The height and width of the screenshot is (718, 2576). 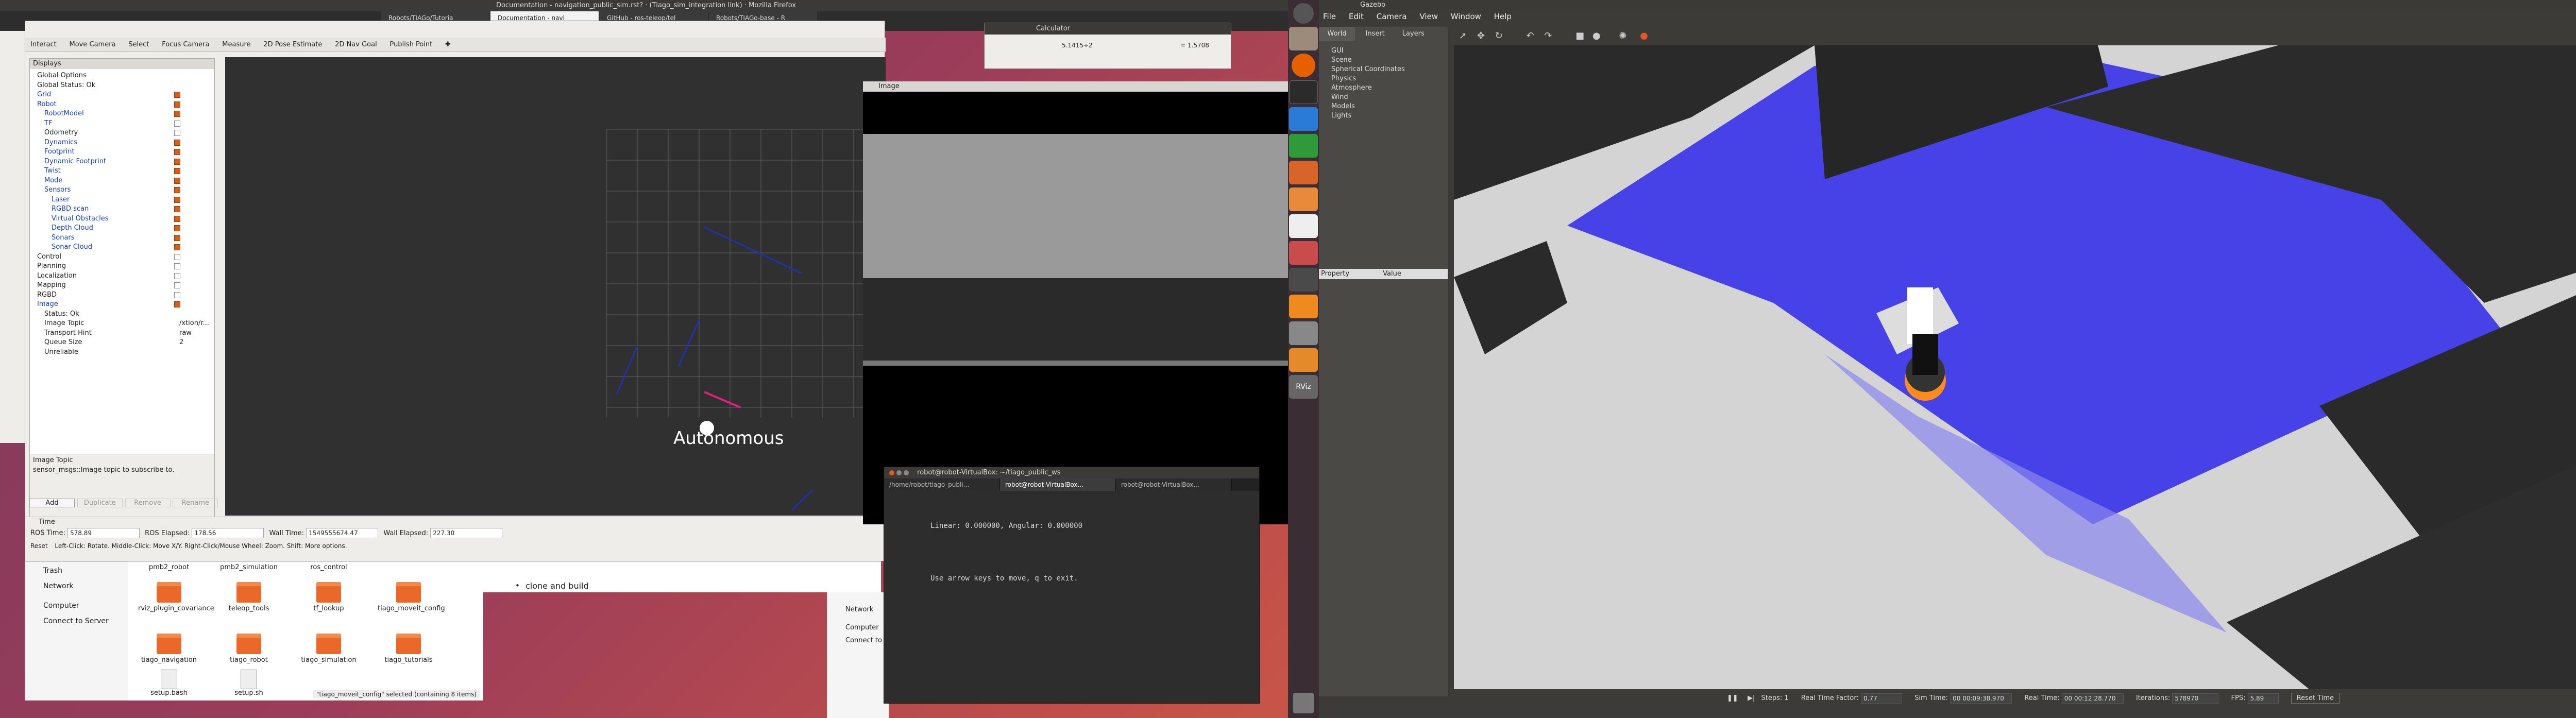 What do you see at coordinates (1392, 16) in the screenshot?
I see `menu-camera: Camera` at bounding box center [1392, 16].